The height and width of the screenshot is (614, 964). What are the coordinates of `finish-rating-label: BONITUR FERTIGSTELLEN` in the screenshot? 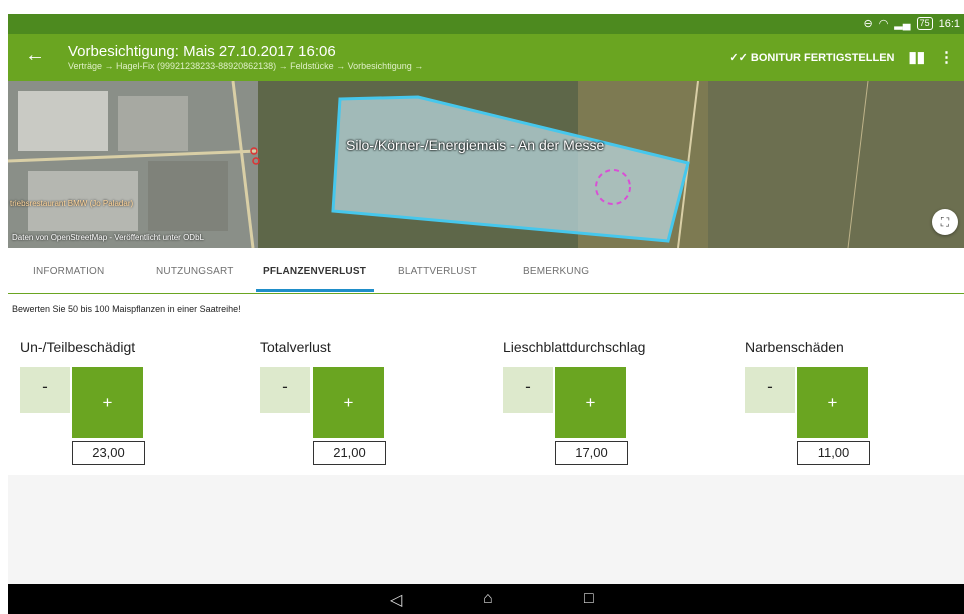 It's located at (822, 57).